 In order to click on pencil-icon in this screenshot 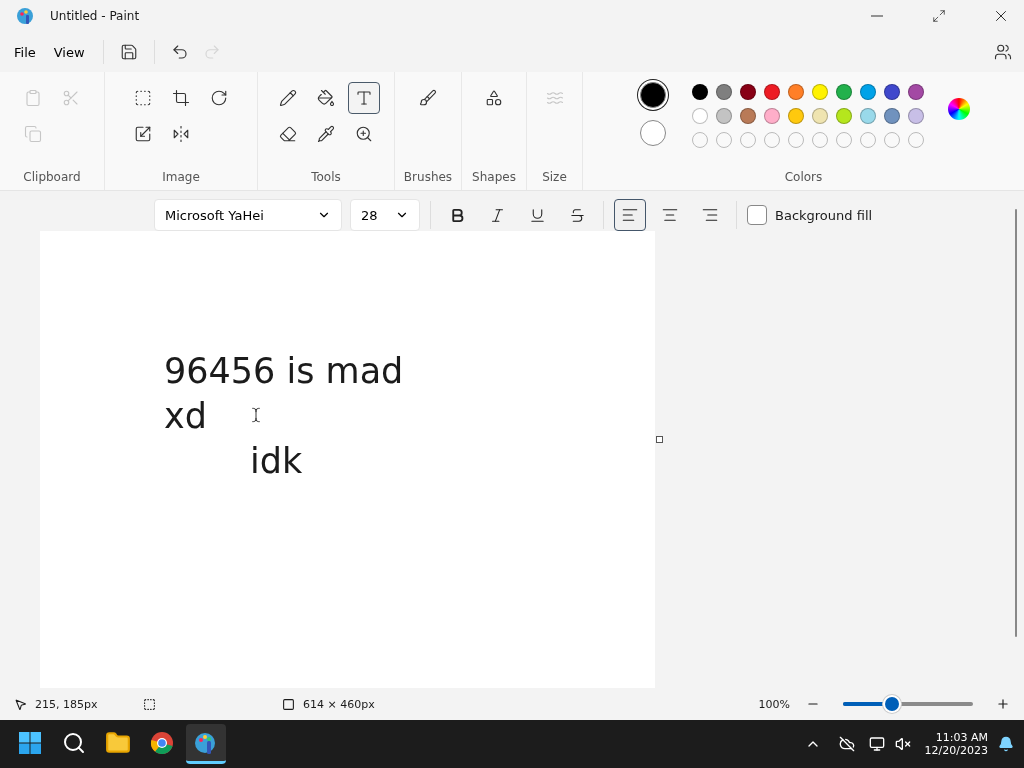, I will do `click(288, 98)`.